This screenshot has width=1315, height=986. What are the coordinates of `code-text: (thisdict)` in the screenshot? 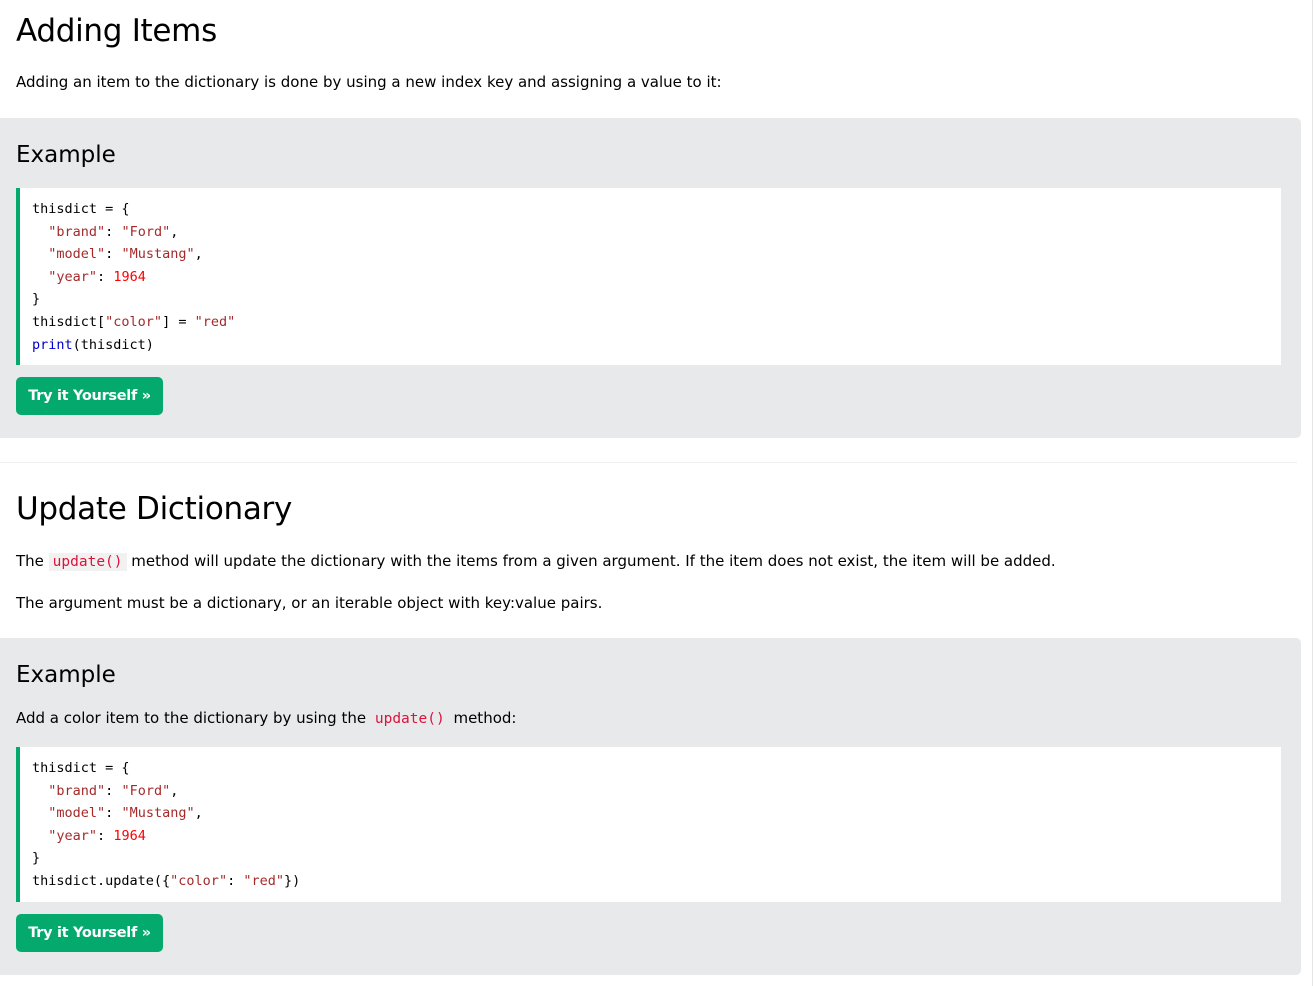 It's located at (113, 344).